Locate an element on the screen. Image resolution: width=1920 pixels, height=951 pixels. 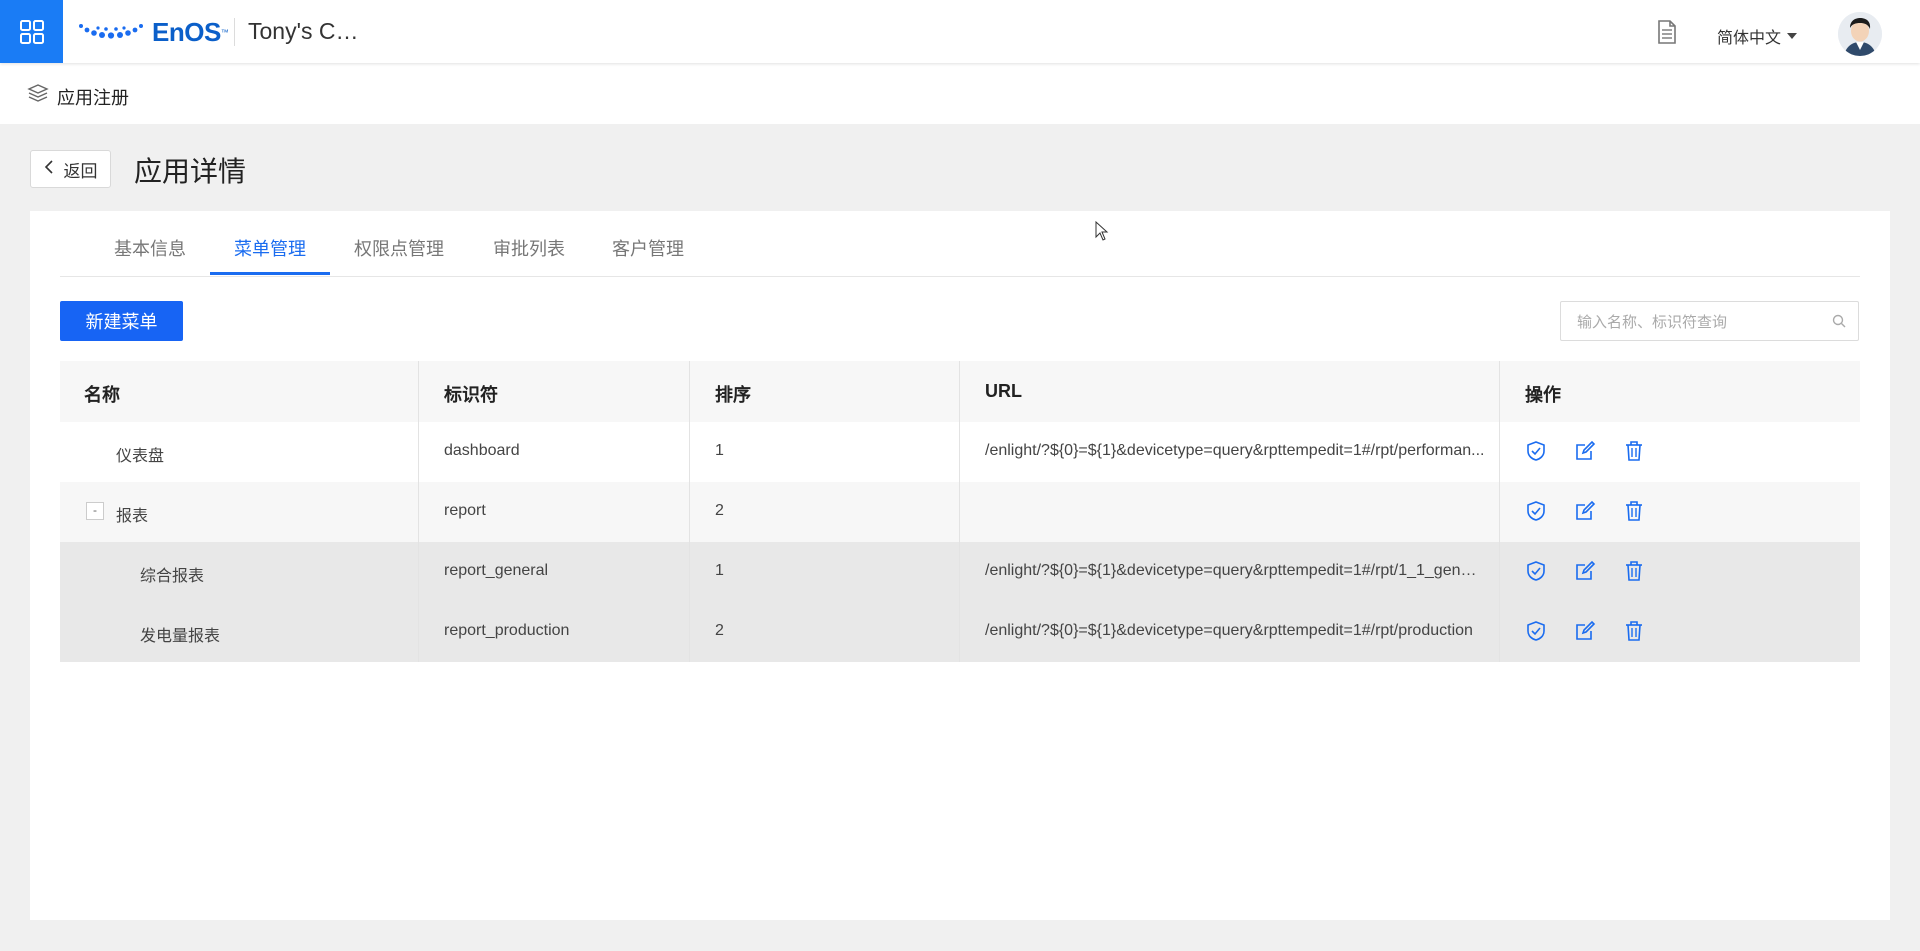
row-identifier: report is located at coordinates (465, 510).